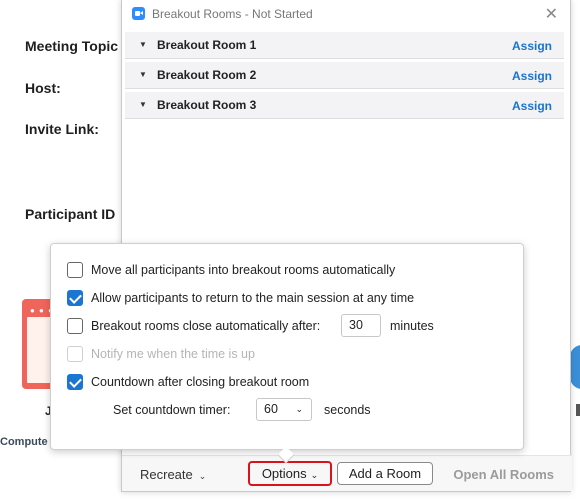 The image size is (580, 501). Describe the element at coordinates (575, 367) in the screenshot. I see `app-tile-blue-icon` at that location.